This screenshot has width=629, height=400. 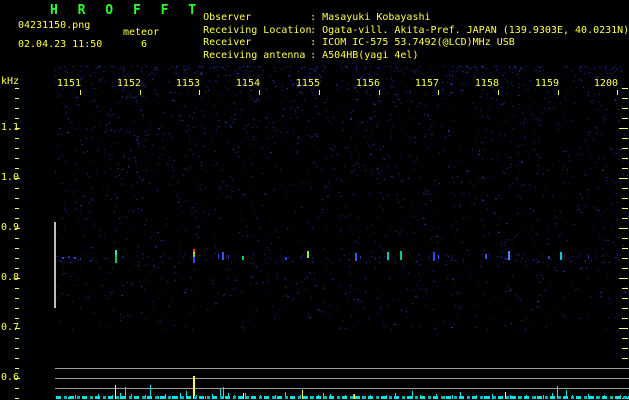 What do you see at coordinates (307, 83) in the screenshot?
I see `time-tick-label: 1155` at bounding box center [307, 83].